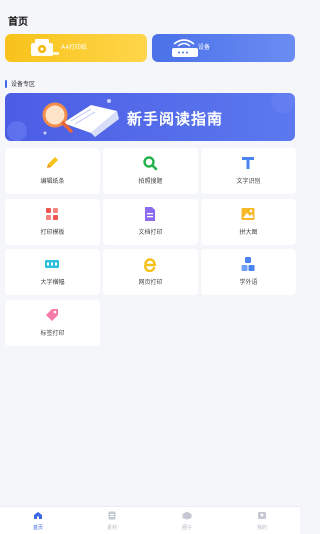 The width and height of the screenshot is (320, 534). Describe the element at coordinates (23, 84) in the screenshot. I see `section-title: 设备专区` at that location.